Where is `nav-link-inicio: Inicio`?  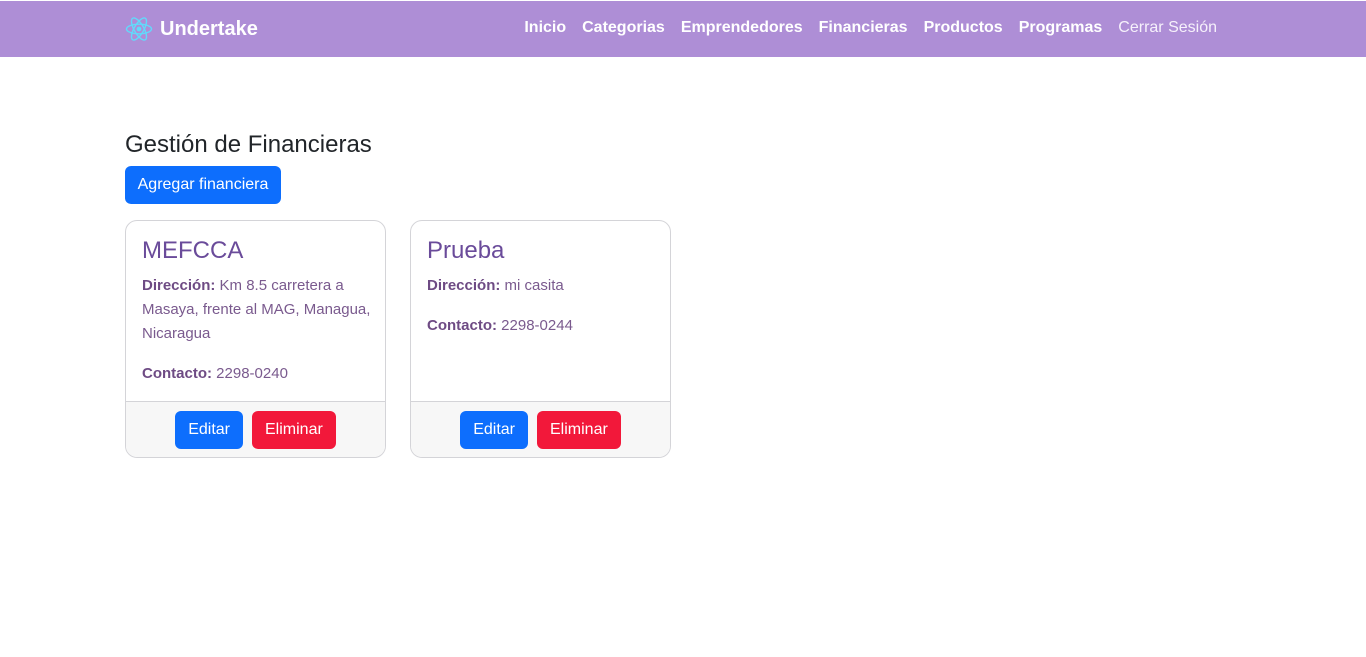 nav-link-inicio: Inicio is located at coordinates (545, 28).